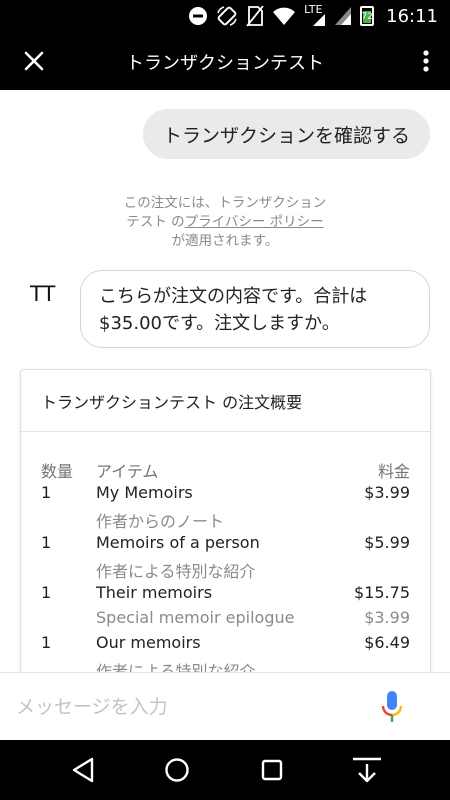  I want to click on status-icons: LTE 72 16:11, so click(313, 16).